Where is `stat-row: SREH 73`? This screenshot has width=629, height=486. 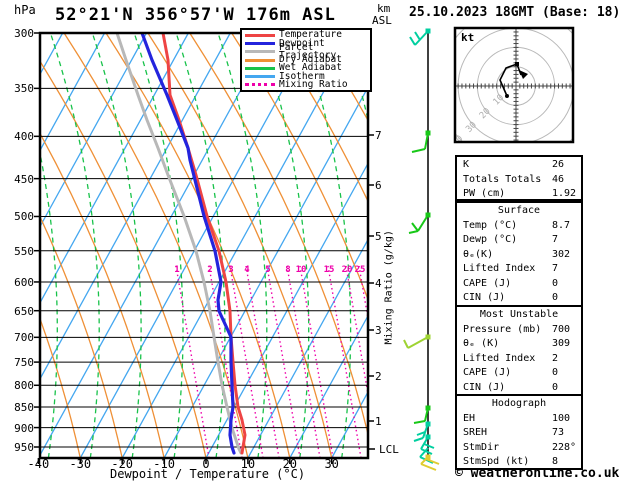 stat-row: SREH 73 is located at coordinates (519, 433).